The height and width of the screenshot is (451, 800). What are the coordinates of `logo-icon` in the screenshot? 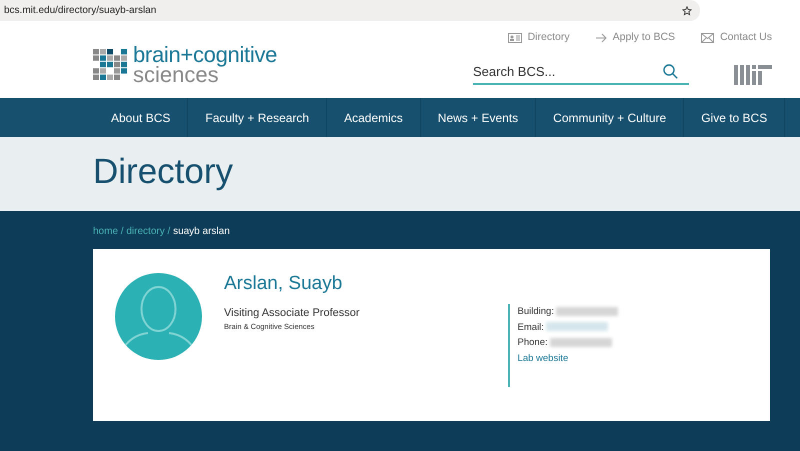 It's located at (110, 65).